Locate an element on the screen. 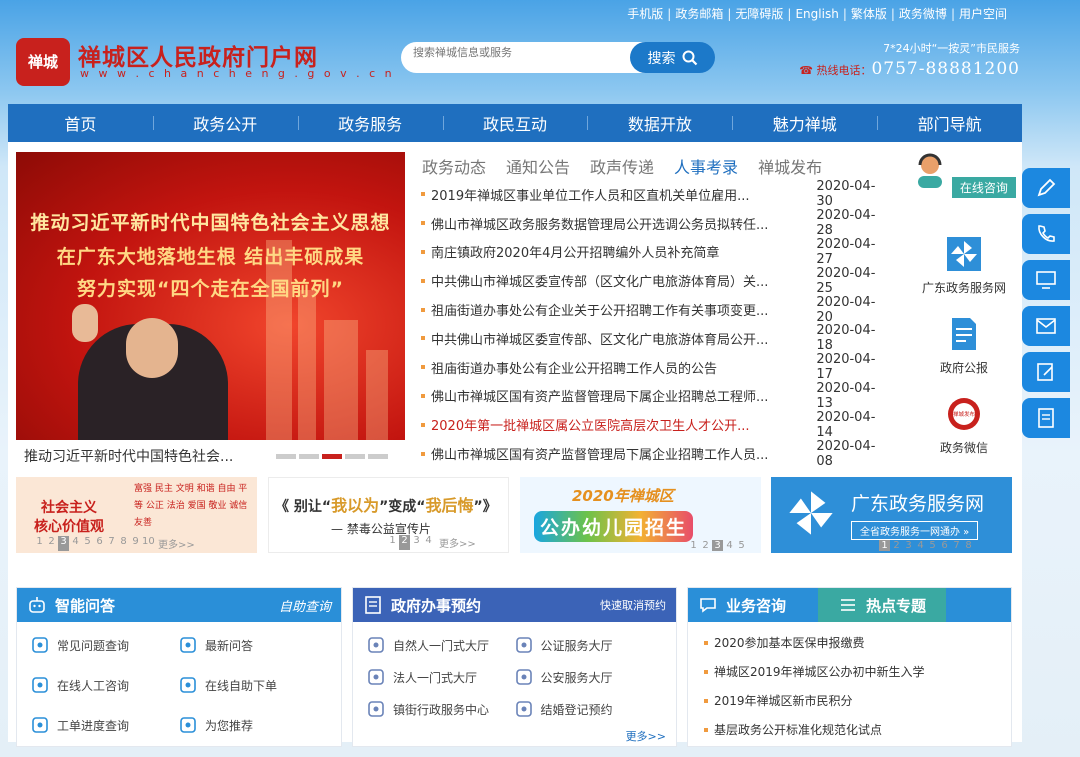 The image size is (1080, 757). news-item: 佛山市禅城区国有资产监督管理局下属企业招聘工作人员... 2020-04-08 is located at coordinates (656, 454).